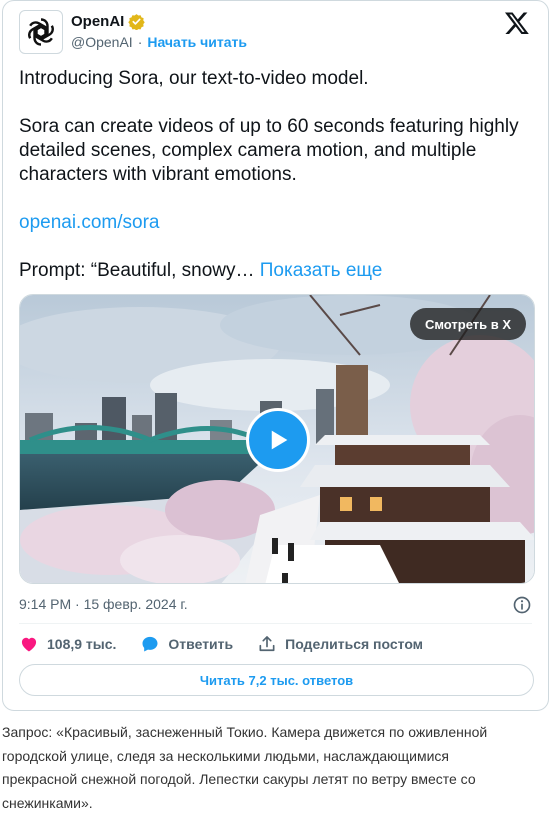  I want to click on avatar, so click(41, 32).